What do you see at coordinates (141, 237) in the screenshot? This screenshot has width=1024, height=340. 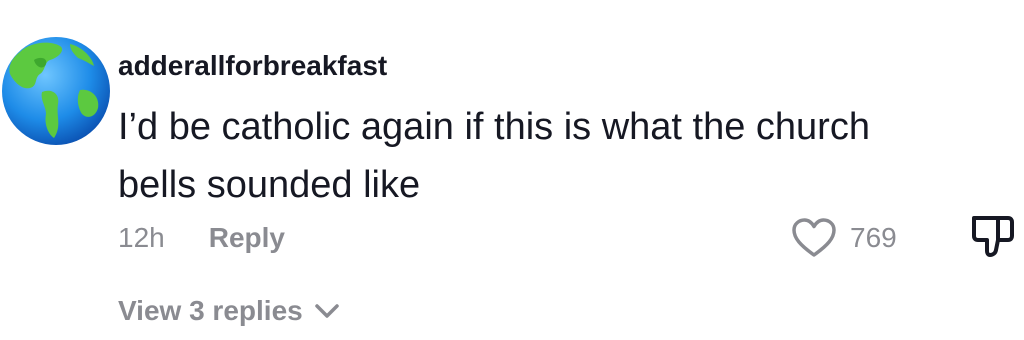 I see `comment-timestamp: 12h` at bounding box center [141, 237].